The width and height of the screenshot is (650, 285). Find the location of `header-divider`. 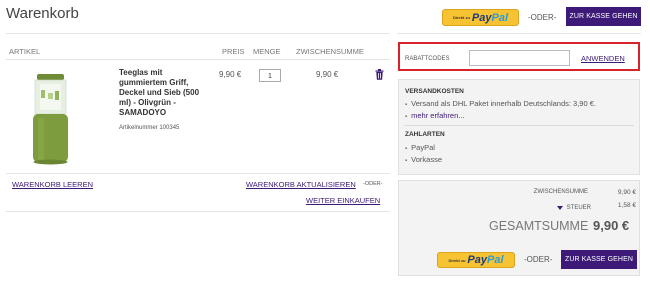

header-divider is located at coordinates (198, 59).